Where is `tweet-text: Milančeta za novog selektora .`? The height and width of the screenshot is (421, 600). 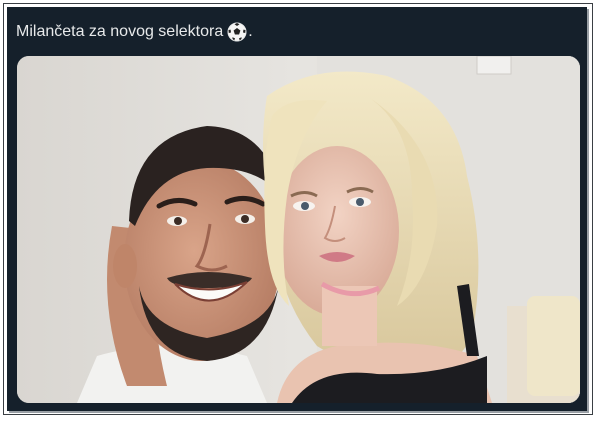 tweet-text: Milančeta za novog selektora . is located at coordinates (134, 32).